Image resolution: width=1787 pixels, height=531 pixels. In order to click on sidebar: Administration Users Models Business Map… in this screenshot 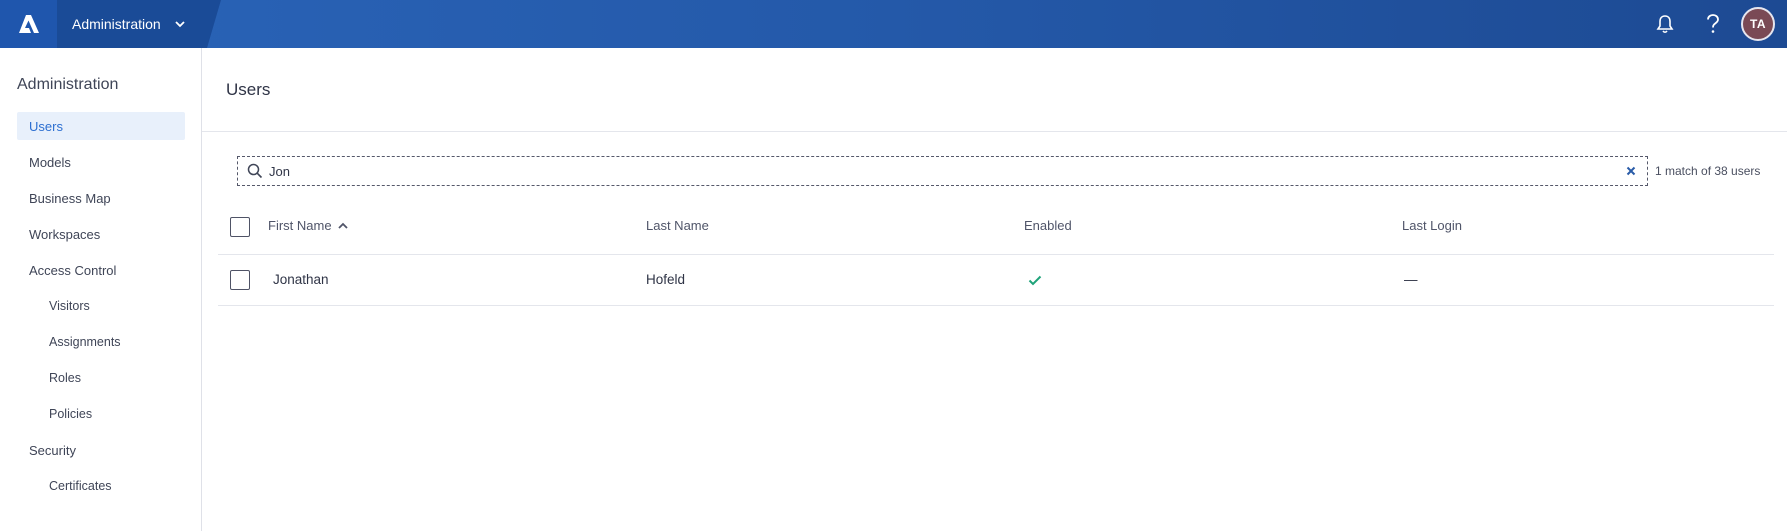, I will do `click(101, 289)`.